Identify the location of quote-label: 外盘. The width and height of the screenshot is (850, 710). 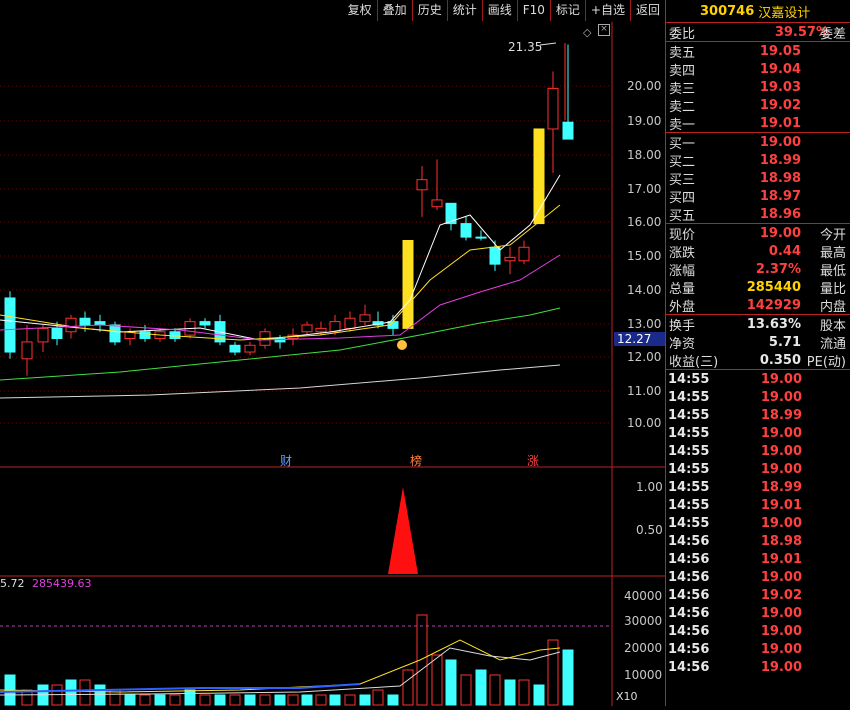
(682, 307).